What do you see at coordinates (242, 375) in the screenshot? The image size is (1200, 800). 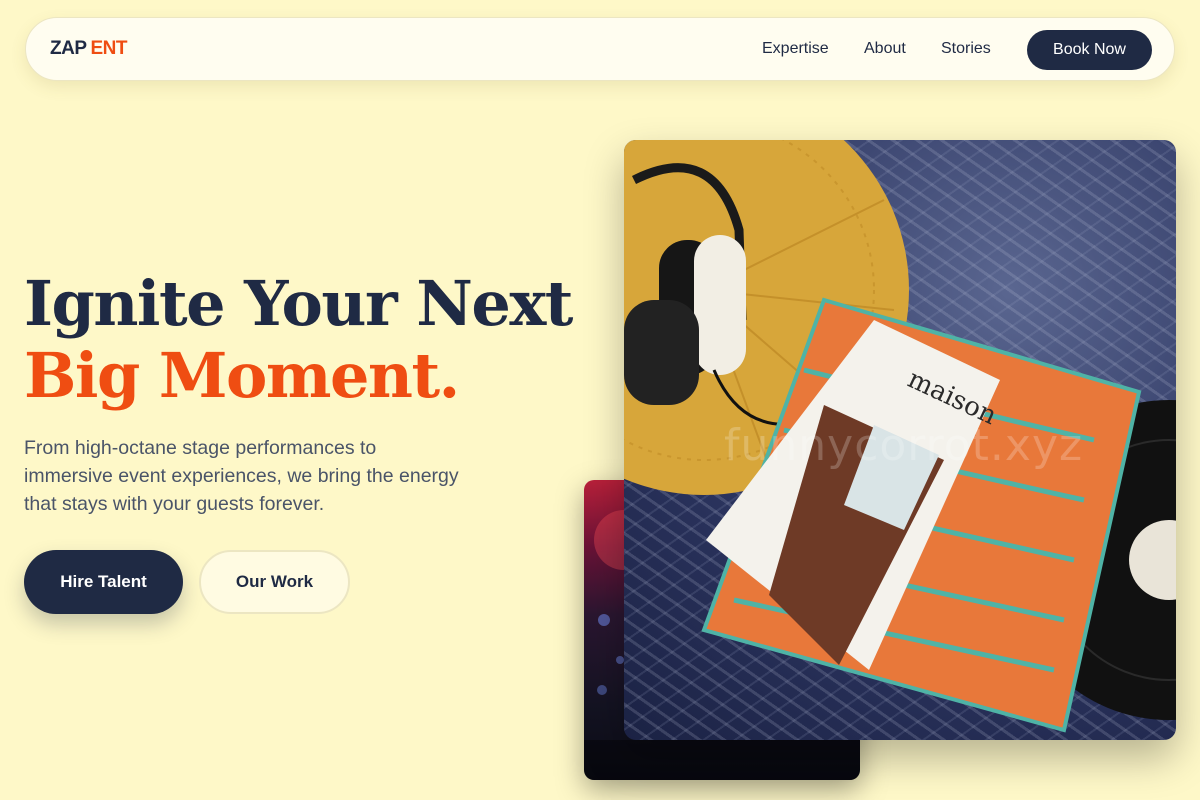 I see `headline-line-2: Big Moment.` at bounding box center [242, 375].